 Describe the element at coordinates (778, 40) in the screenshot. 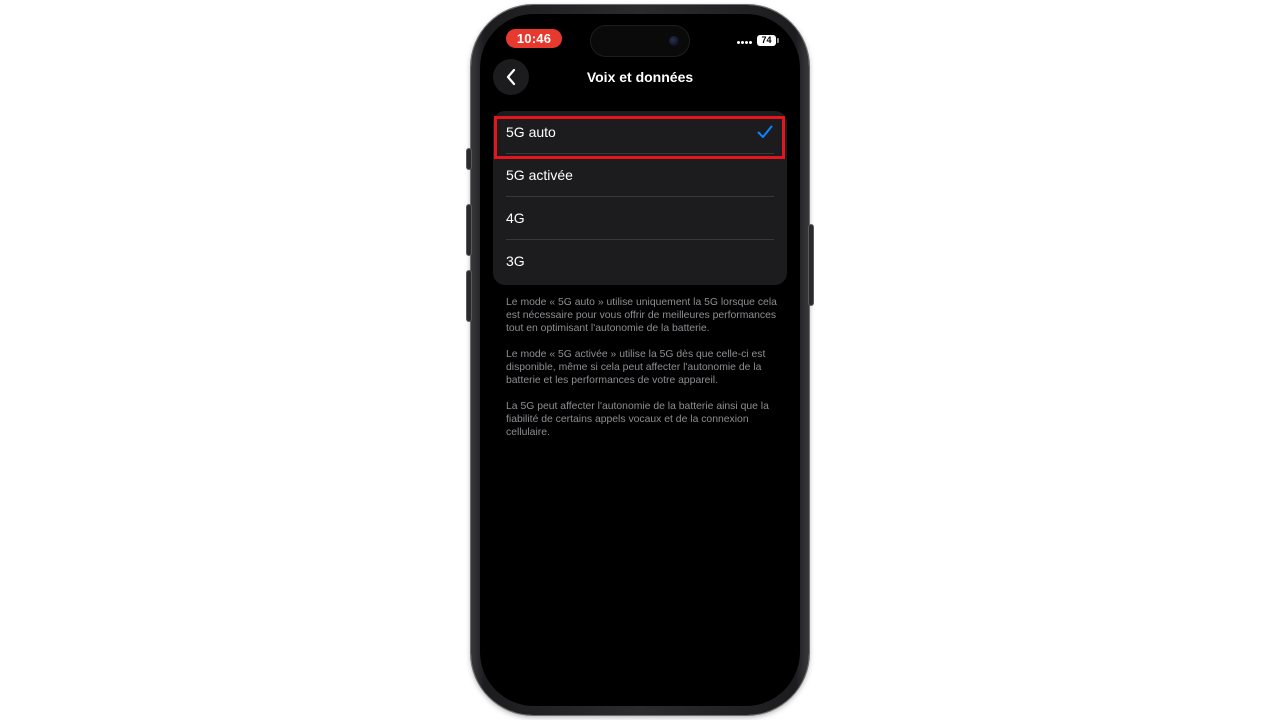

I see `battery-tip` at that location.